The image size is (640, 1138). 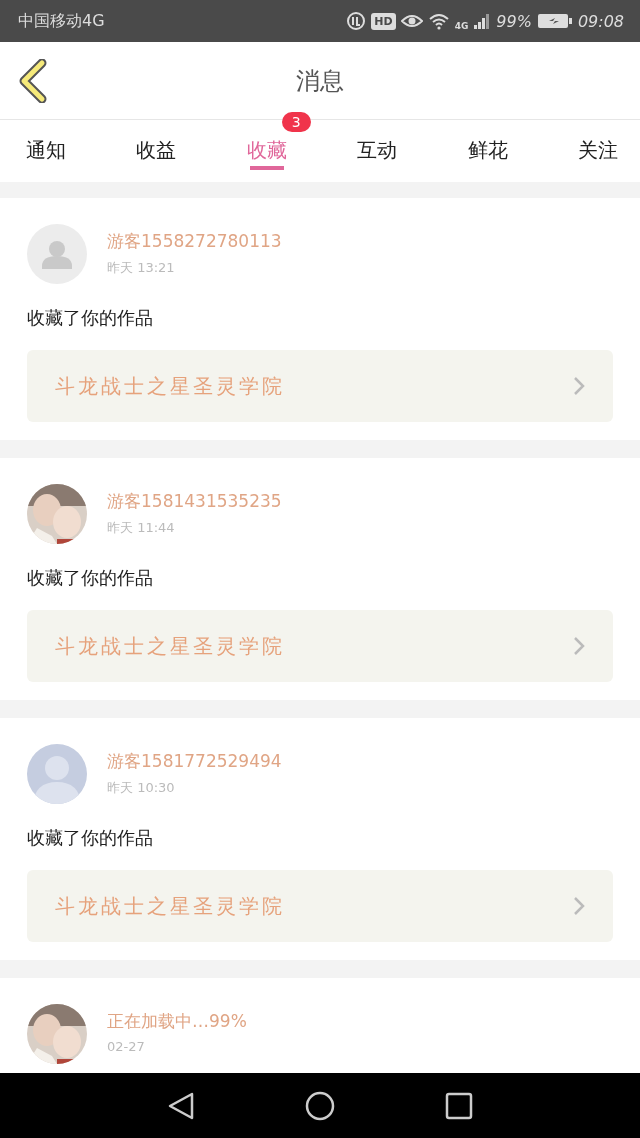 I want to click on user-name: 正在加载中…99%, so click(x=177, y=1021).